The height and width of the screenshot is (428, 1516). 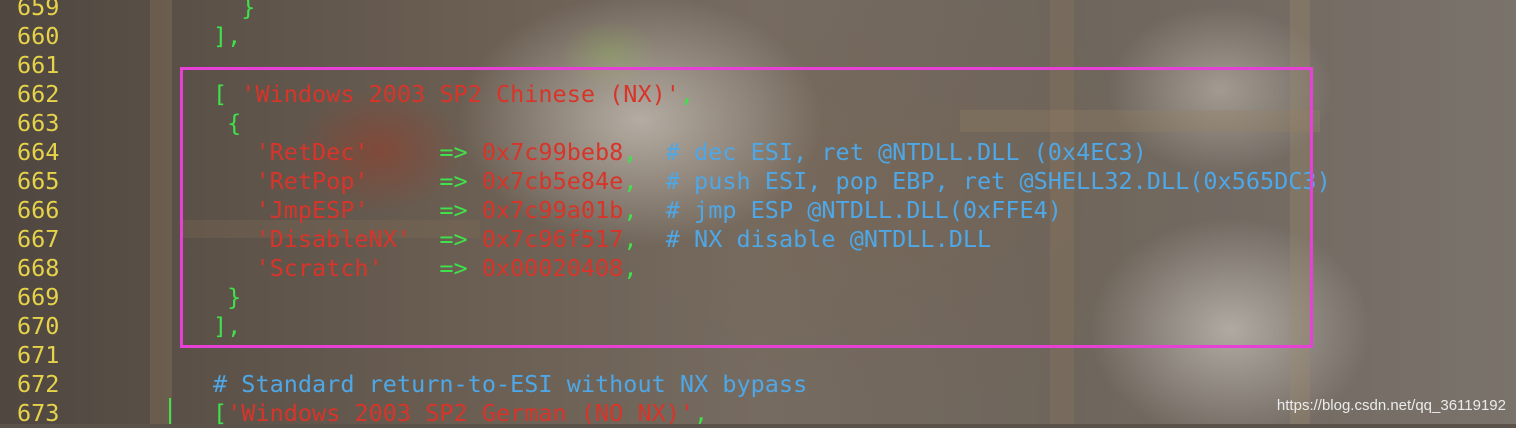 What do you see at coordinates (38, 297) in the screenshot?
I see `line-number: 669` at bounding box center [38, 297].